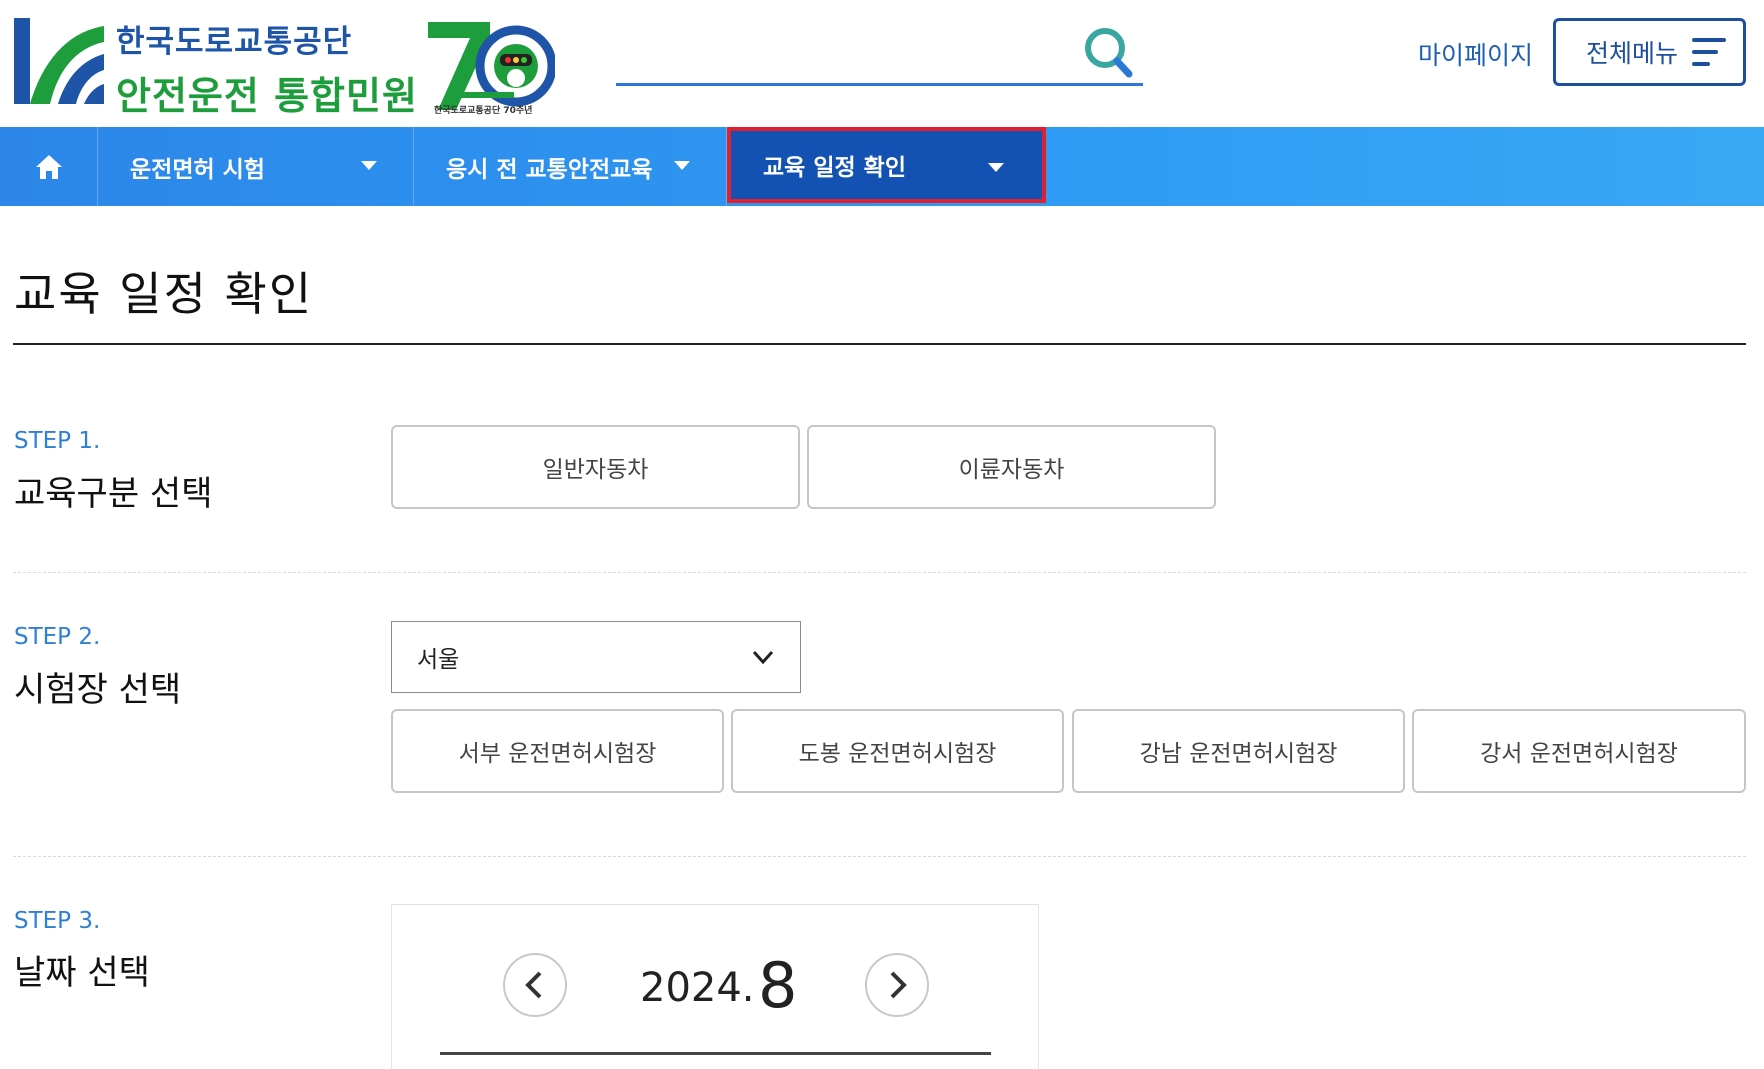  Describe the element at coordinates (595, 467) in the screenshot. I see `option-general-car-button: 일반자동차` at that location.